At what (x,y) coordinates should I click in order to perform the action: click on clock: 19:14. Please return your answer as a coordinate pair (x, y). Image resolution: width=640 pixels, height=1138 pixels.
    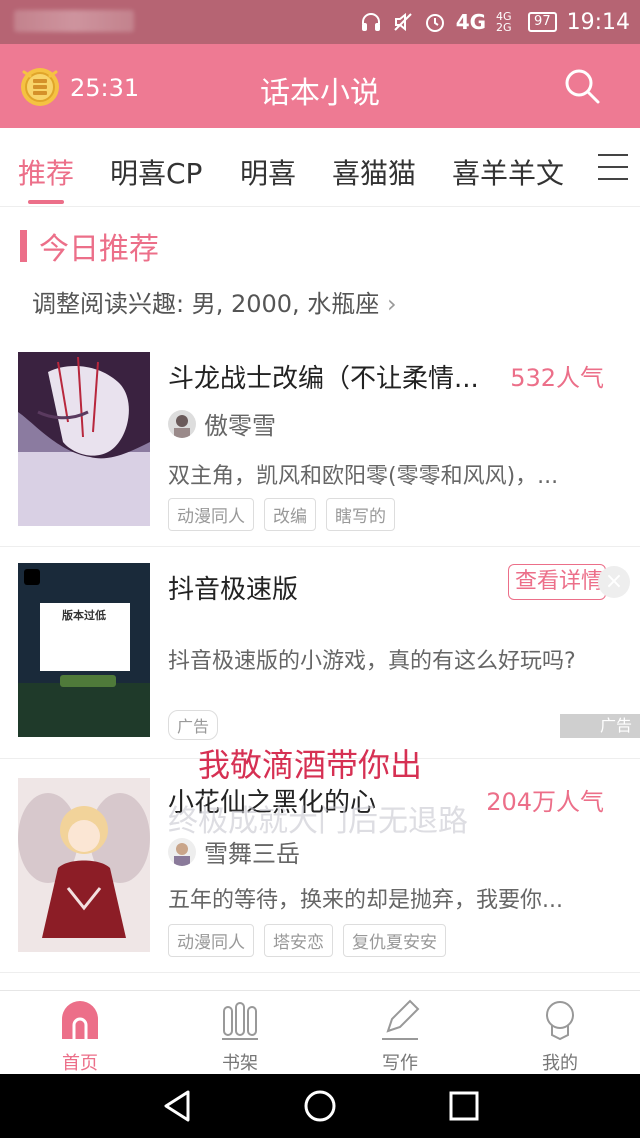
    Looking at the image, I should click on (598, 22).